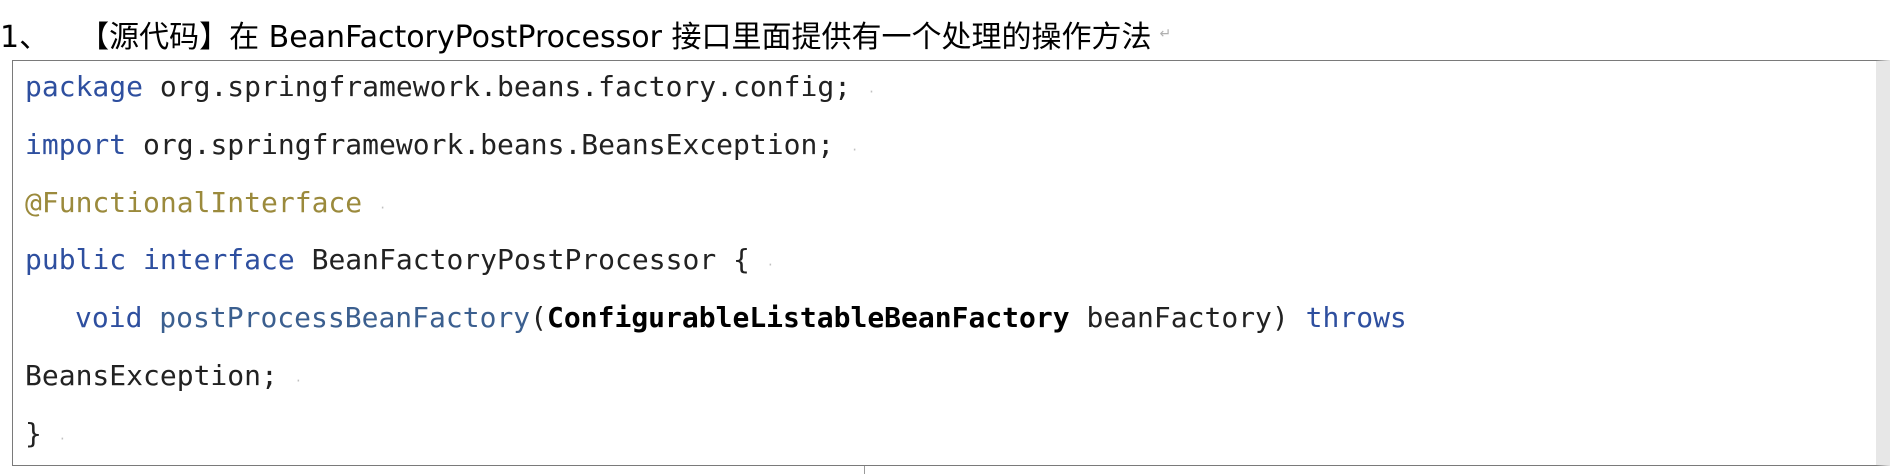 This screenshot has height=474, width=1896. I want to click on keyword-void: void, so click(109, 317).